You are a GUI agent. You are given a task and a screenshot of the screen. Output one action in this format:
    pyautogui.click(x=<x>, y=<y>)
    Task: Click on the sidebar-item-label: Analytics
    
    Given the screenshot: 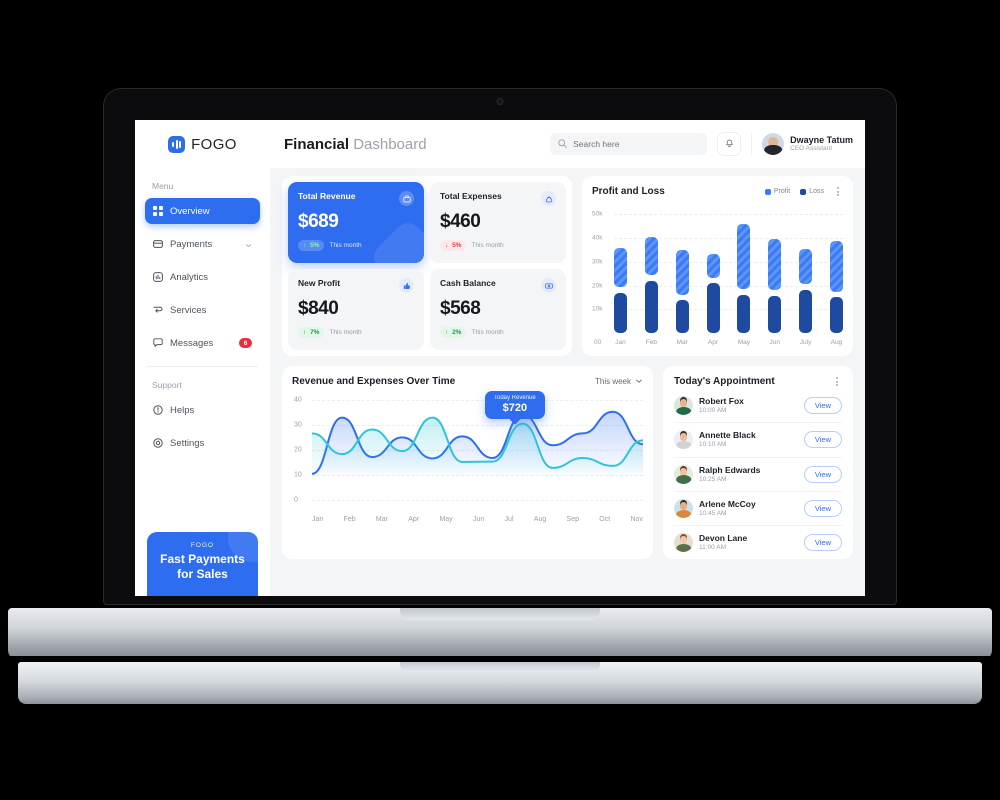 What is the action you would take?
    pyautogui.click(x=189, y=277)
    